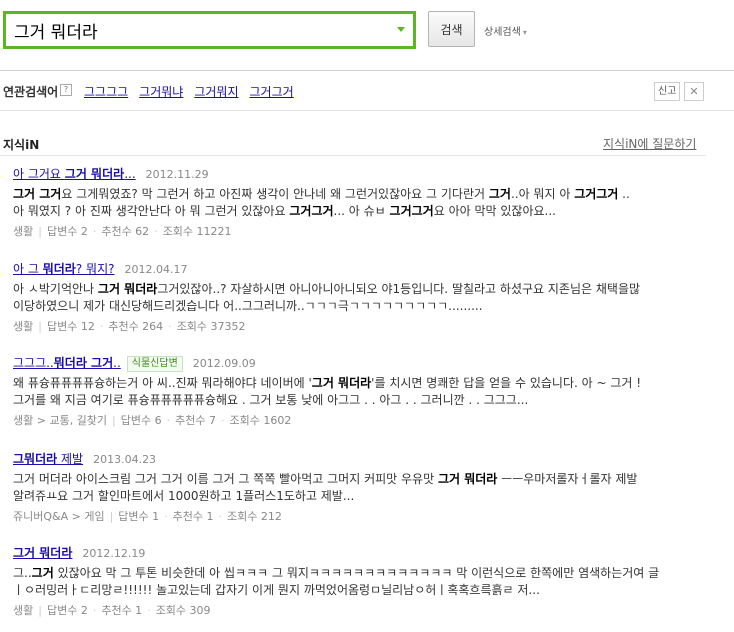 This screenshot has height=632, width=734. I want to click on search-input, so click(199, 30).